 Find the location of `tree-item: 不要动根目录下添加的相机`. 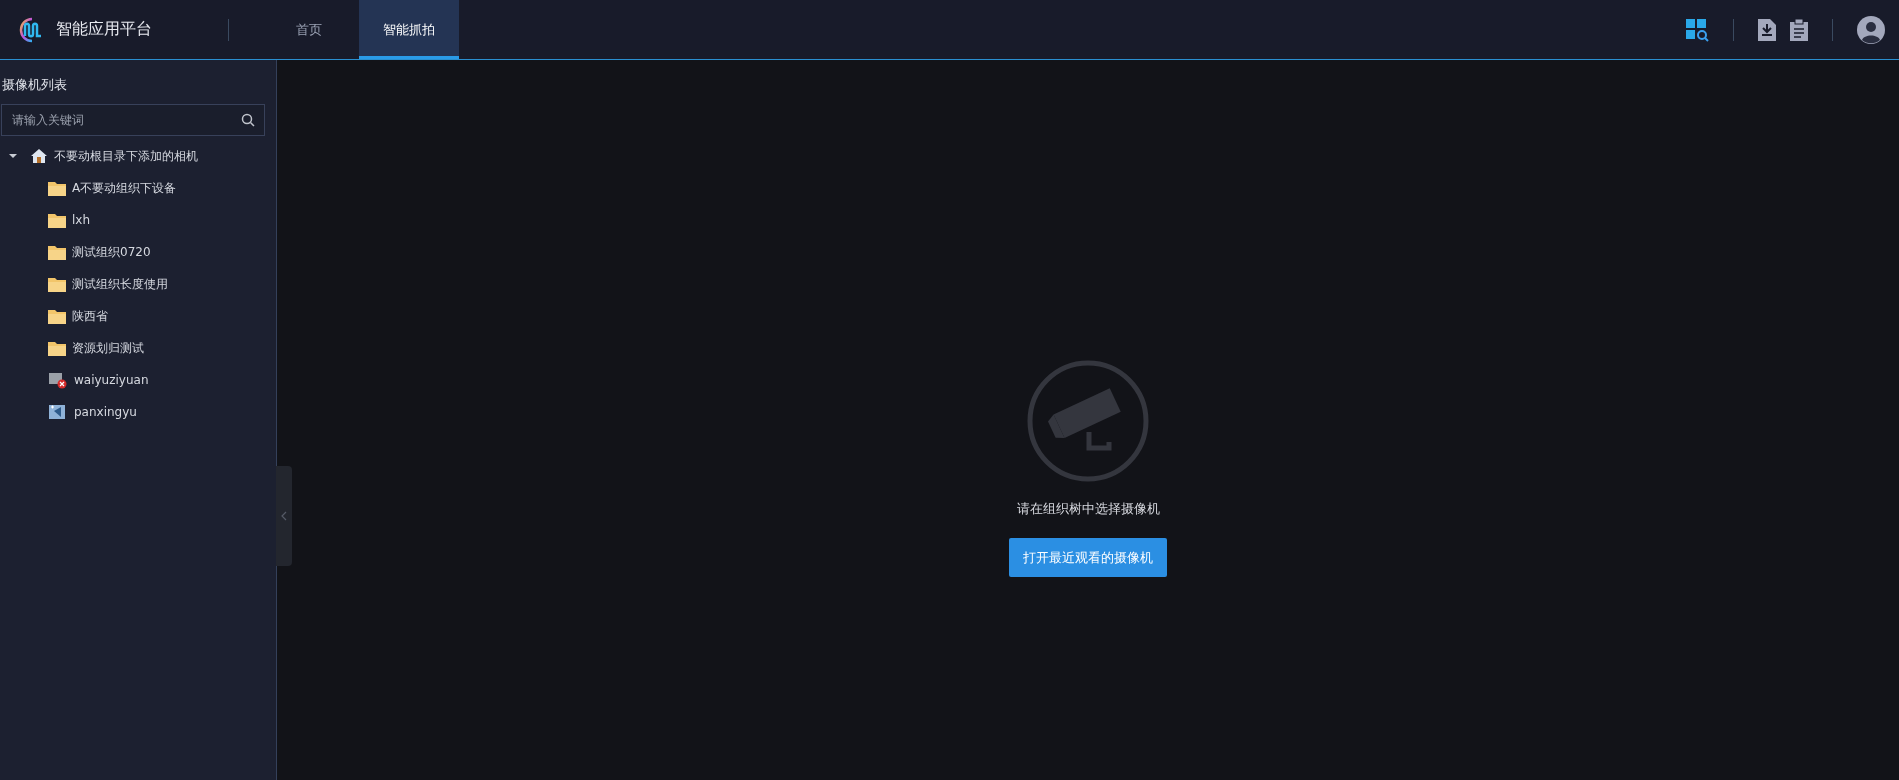

tree-item: 不要动根目录下添加的相机 is located at coordinates (126, 156).